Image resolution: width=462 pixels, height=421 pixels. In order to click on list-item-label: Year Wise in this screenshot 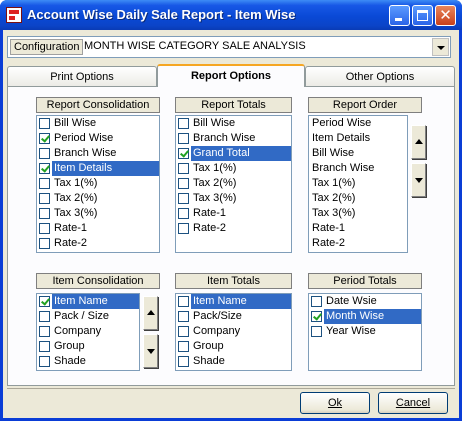, I will do `click(351, 331)`.